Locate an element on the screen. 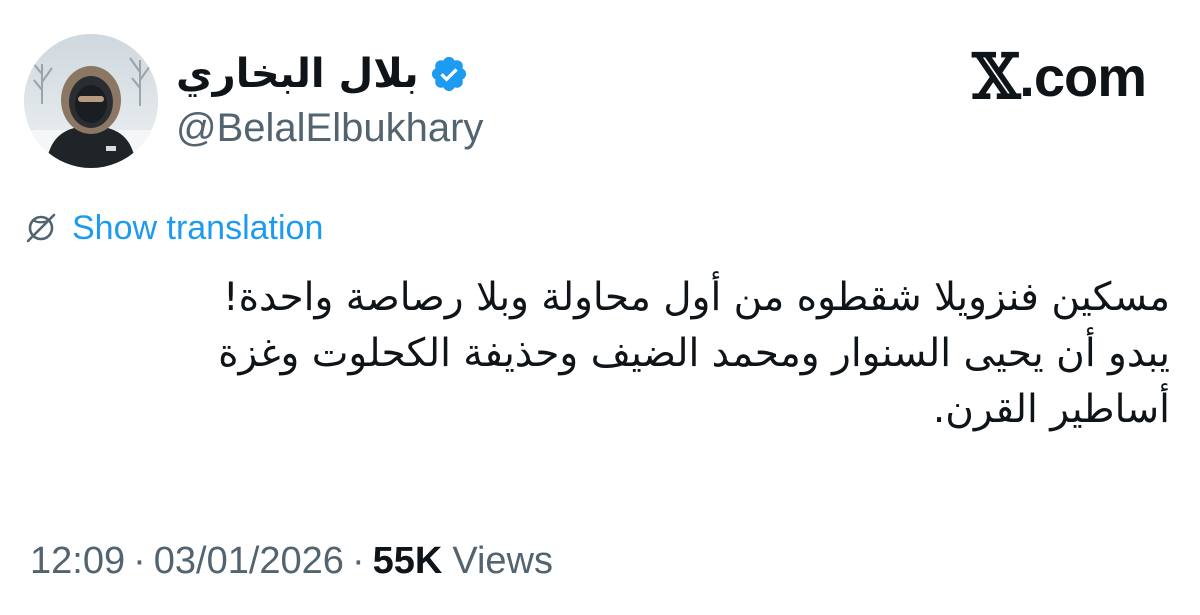  tweet-date: 03/01/2026 is located at coordinates (249, 561).